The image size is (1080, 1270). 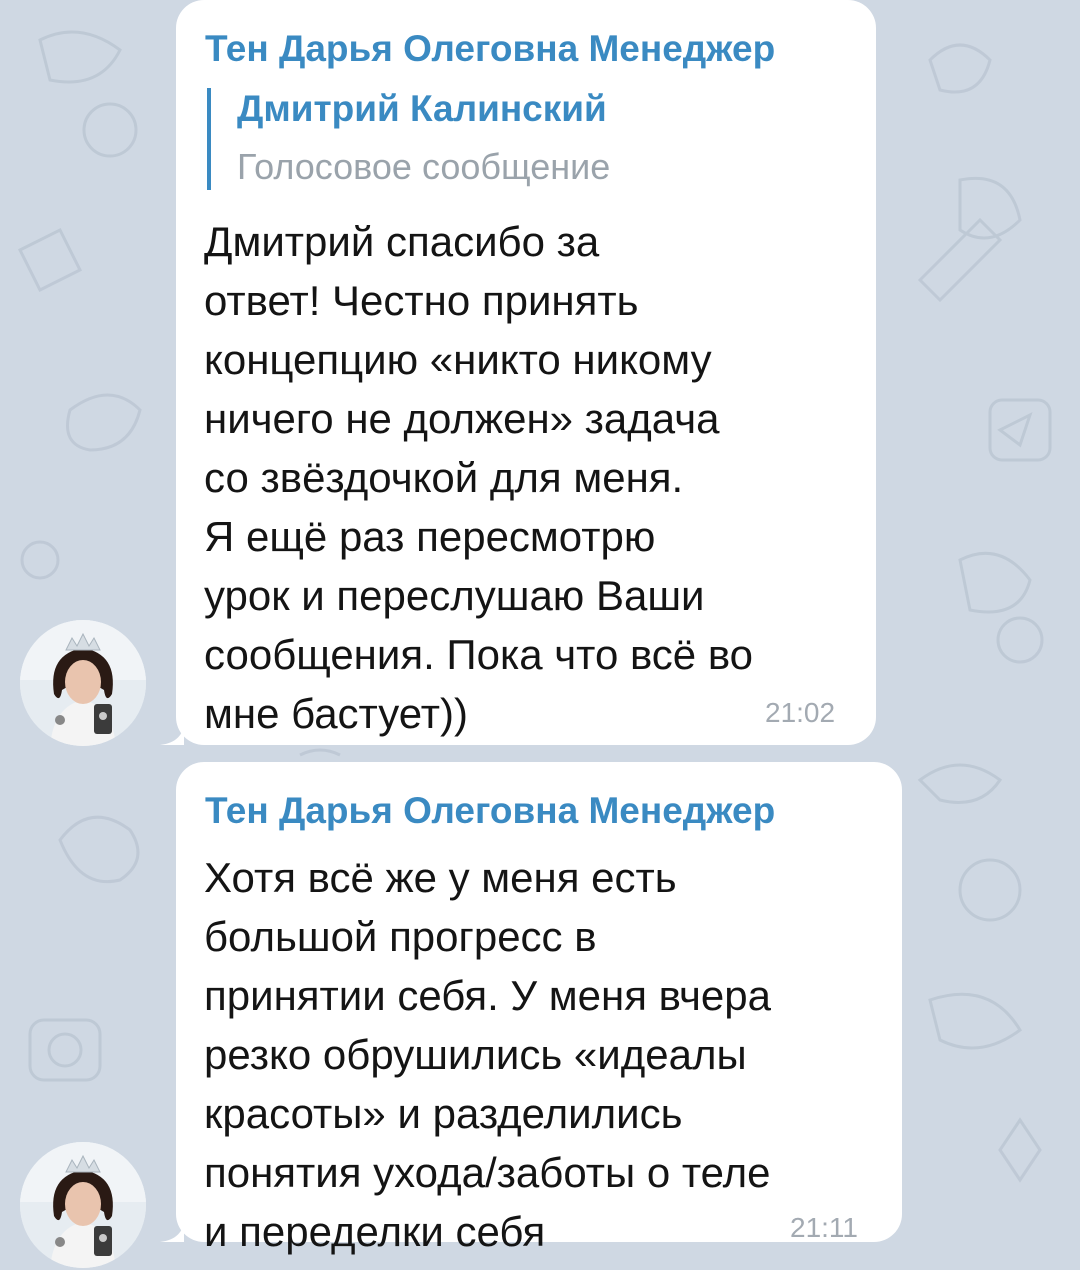 I want to click on reply-author: Дмитрий Калинский, so click(x=422, y=108).